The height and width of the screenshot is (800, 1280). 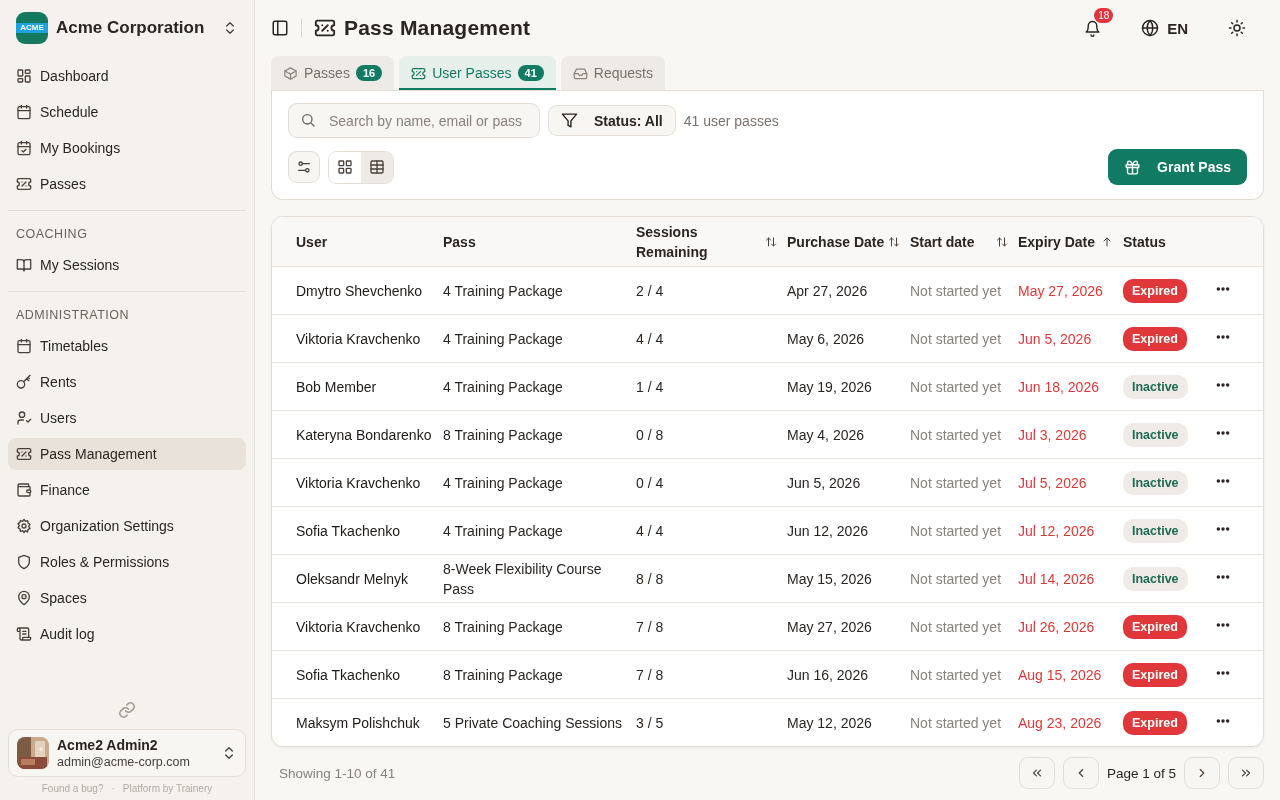 I want to click on settings-icon, so click(x=24, y=526).